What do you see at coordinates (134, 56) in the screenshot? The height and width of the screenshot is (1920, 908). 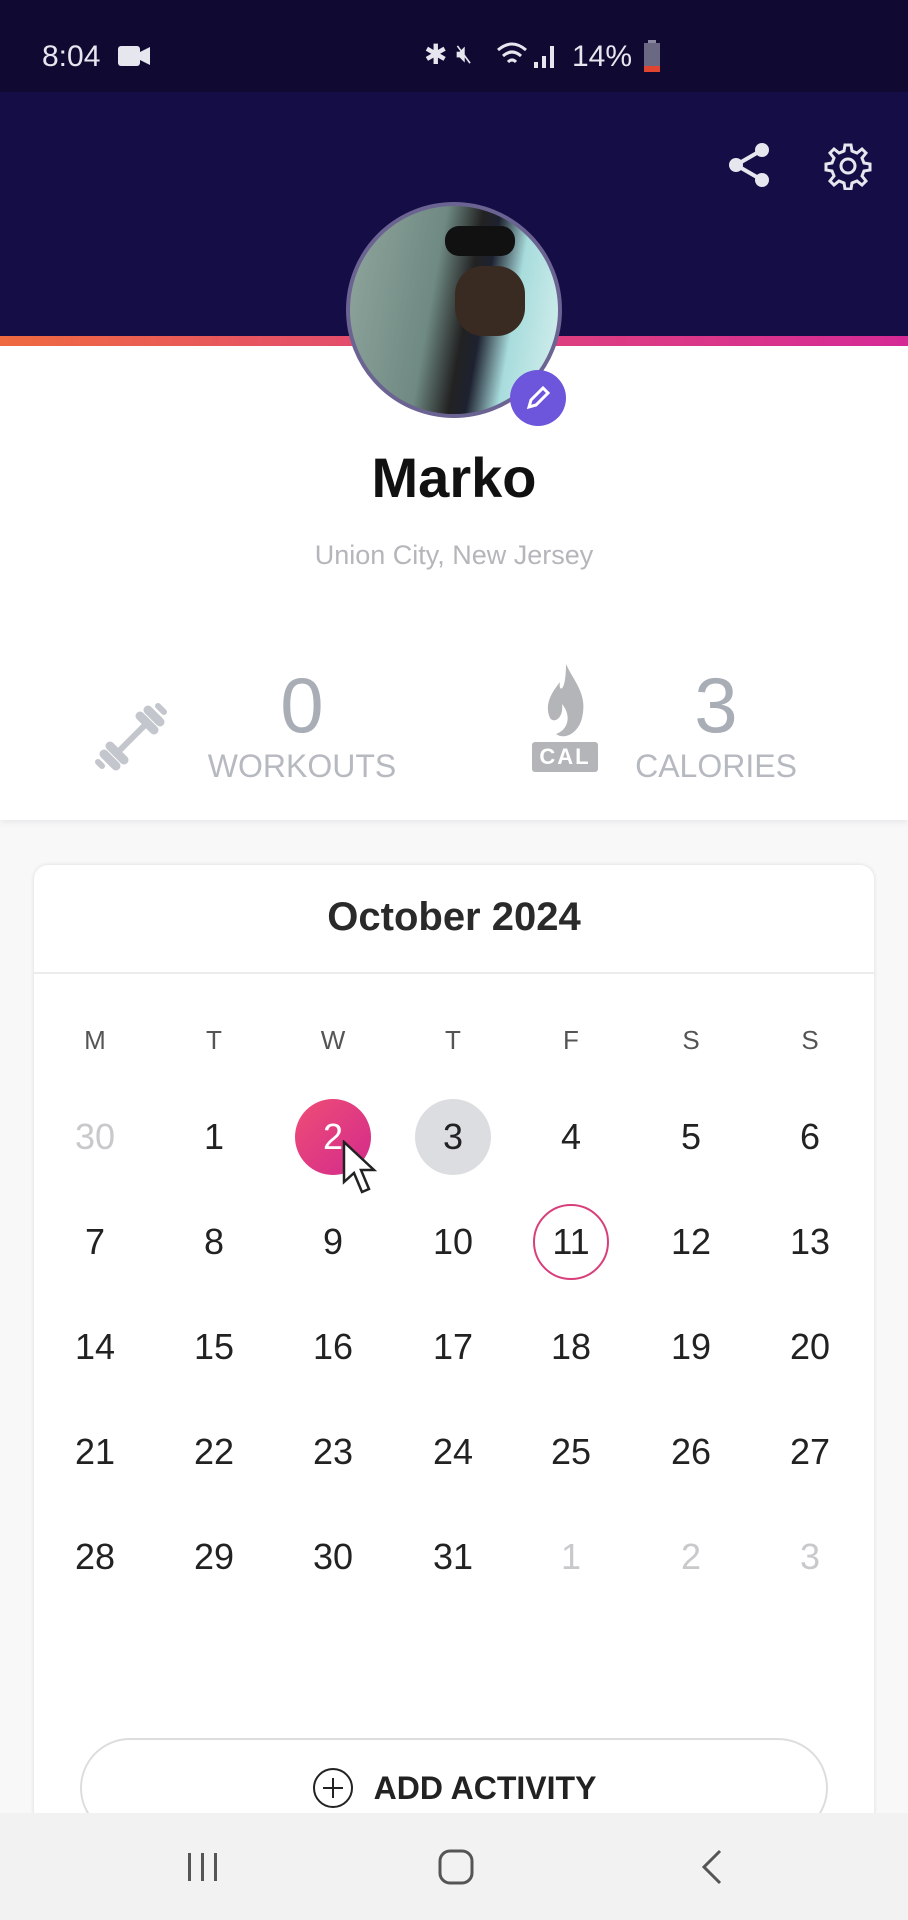 I see `video-icon` at bounding box center [134, 56].